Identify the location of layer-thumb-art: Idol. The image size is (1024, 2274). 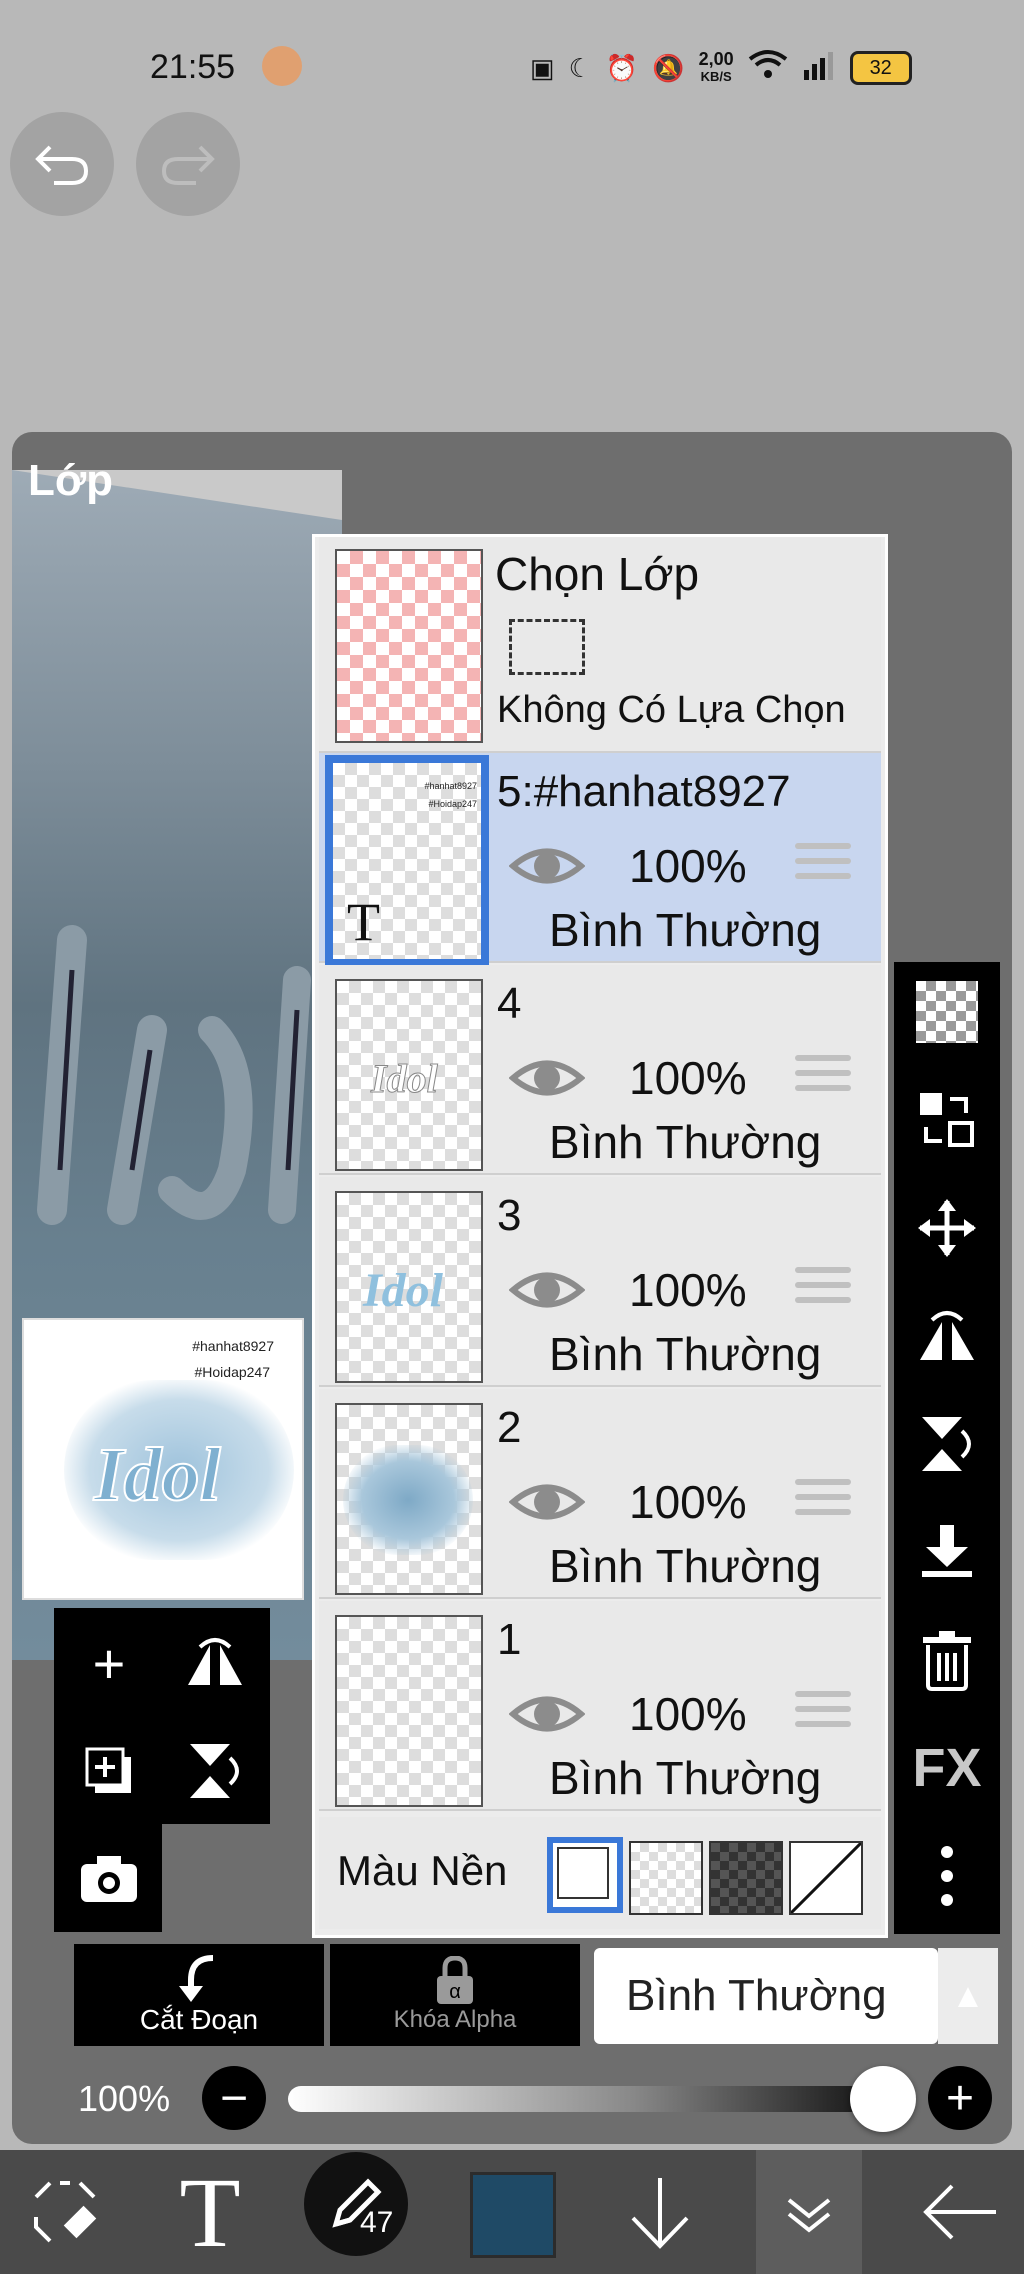
(405, 1079).